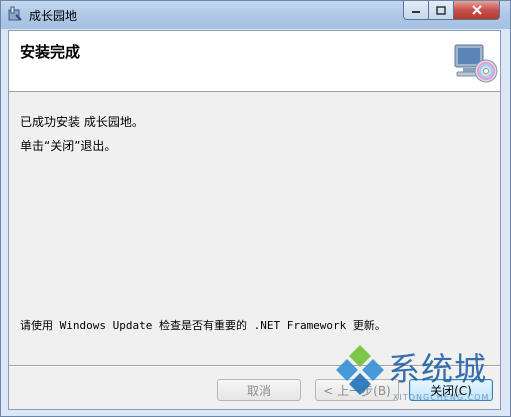 The image size is (511, 417). I want to click on diamond-logo-icon, so click(360, 370).